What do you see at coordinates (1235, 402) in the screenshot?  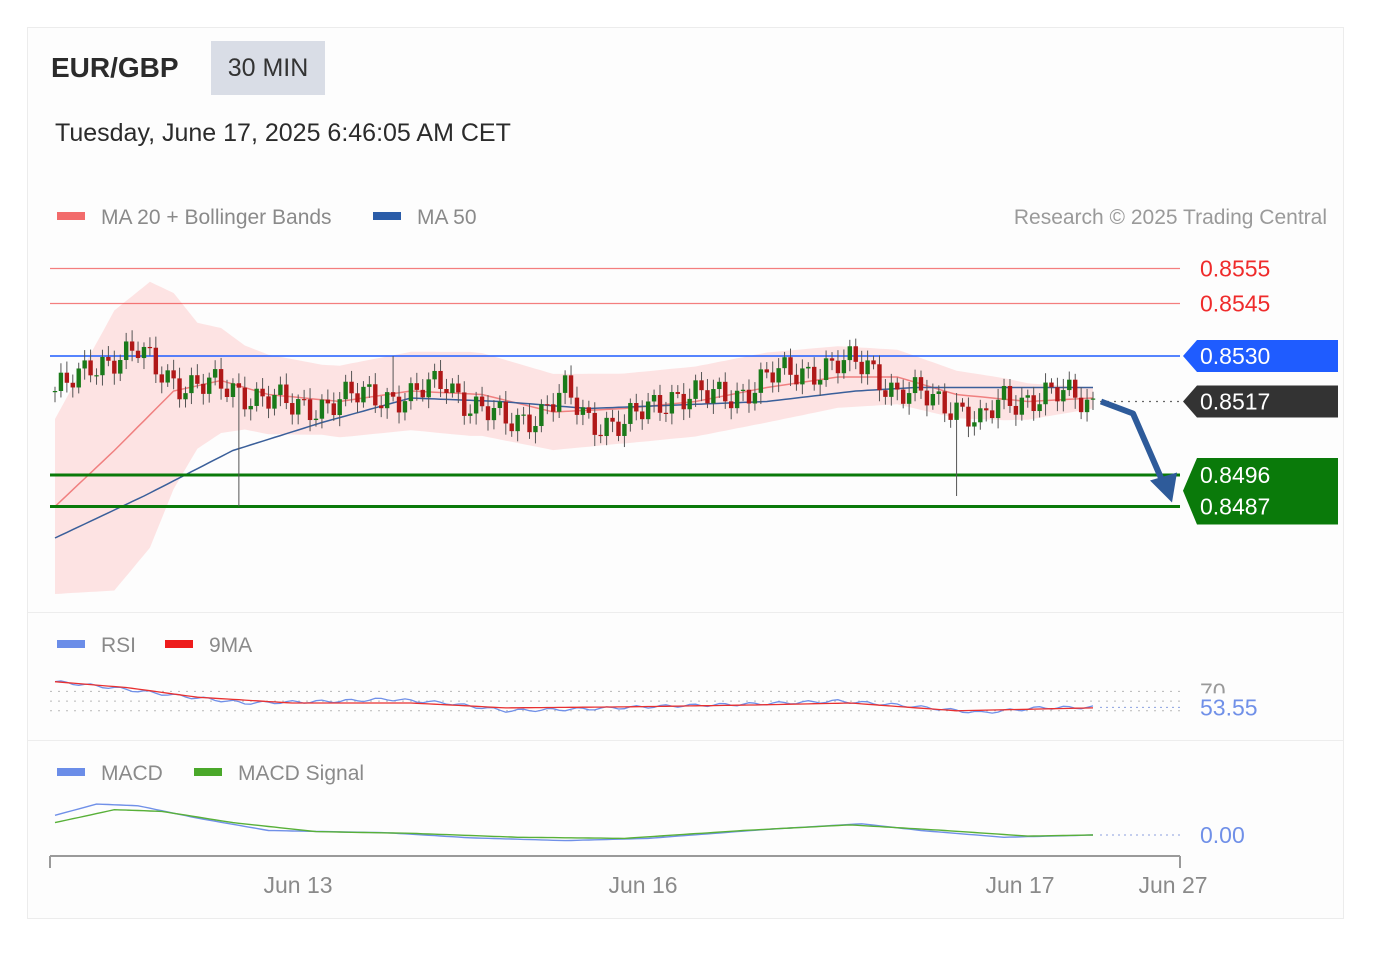 I see `price-label-last: 0.8517` at bounding box center [1235, 402].